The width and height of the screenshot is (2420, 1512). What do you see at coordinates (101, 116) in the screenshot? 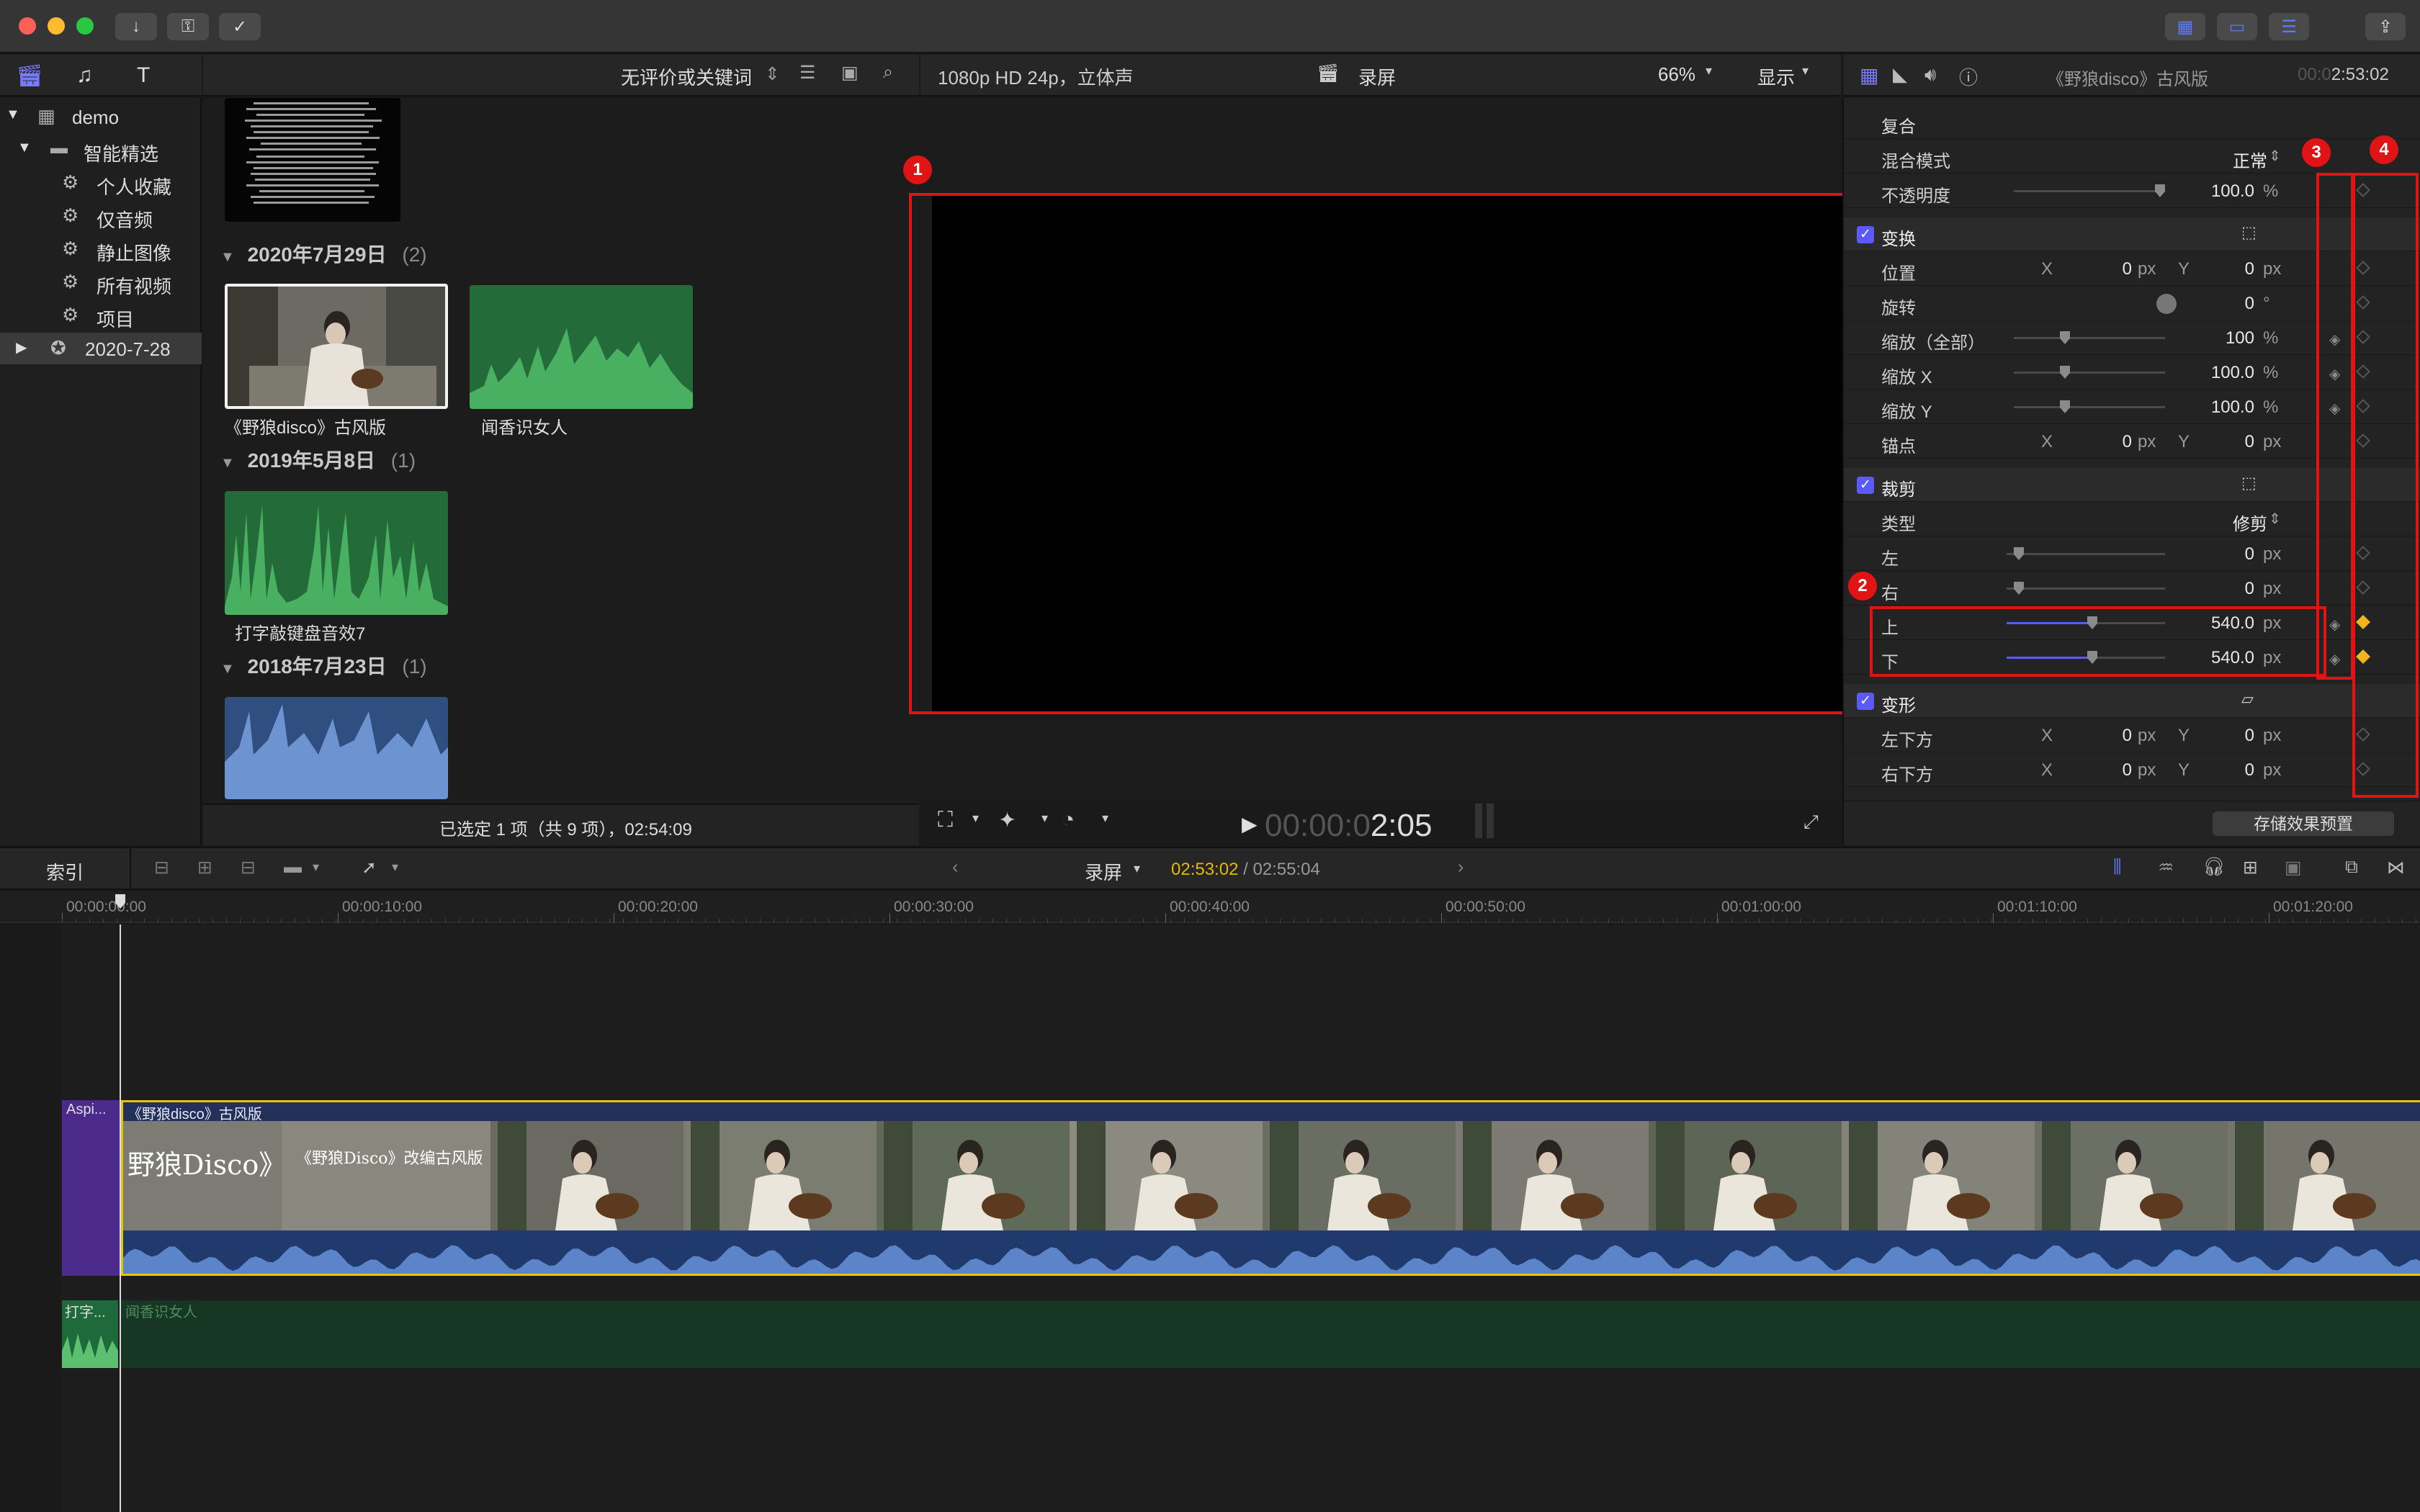
I see `library-item-demo: ▼ ▦ demo` at bounding box center [101, 116].